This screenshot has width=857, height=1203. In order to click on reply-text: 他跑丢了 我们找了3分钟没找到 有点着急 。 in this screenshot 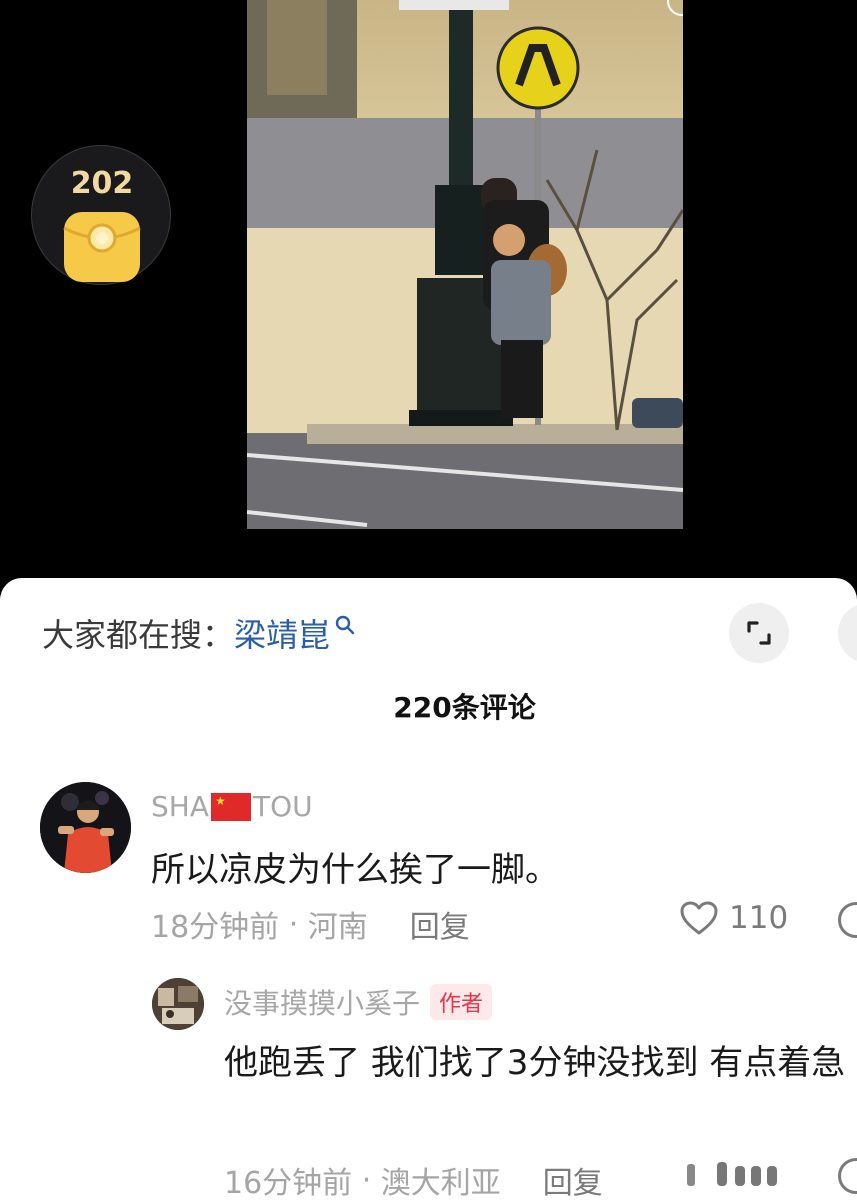, I will do `click(540, 1063)`.